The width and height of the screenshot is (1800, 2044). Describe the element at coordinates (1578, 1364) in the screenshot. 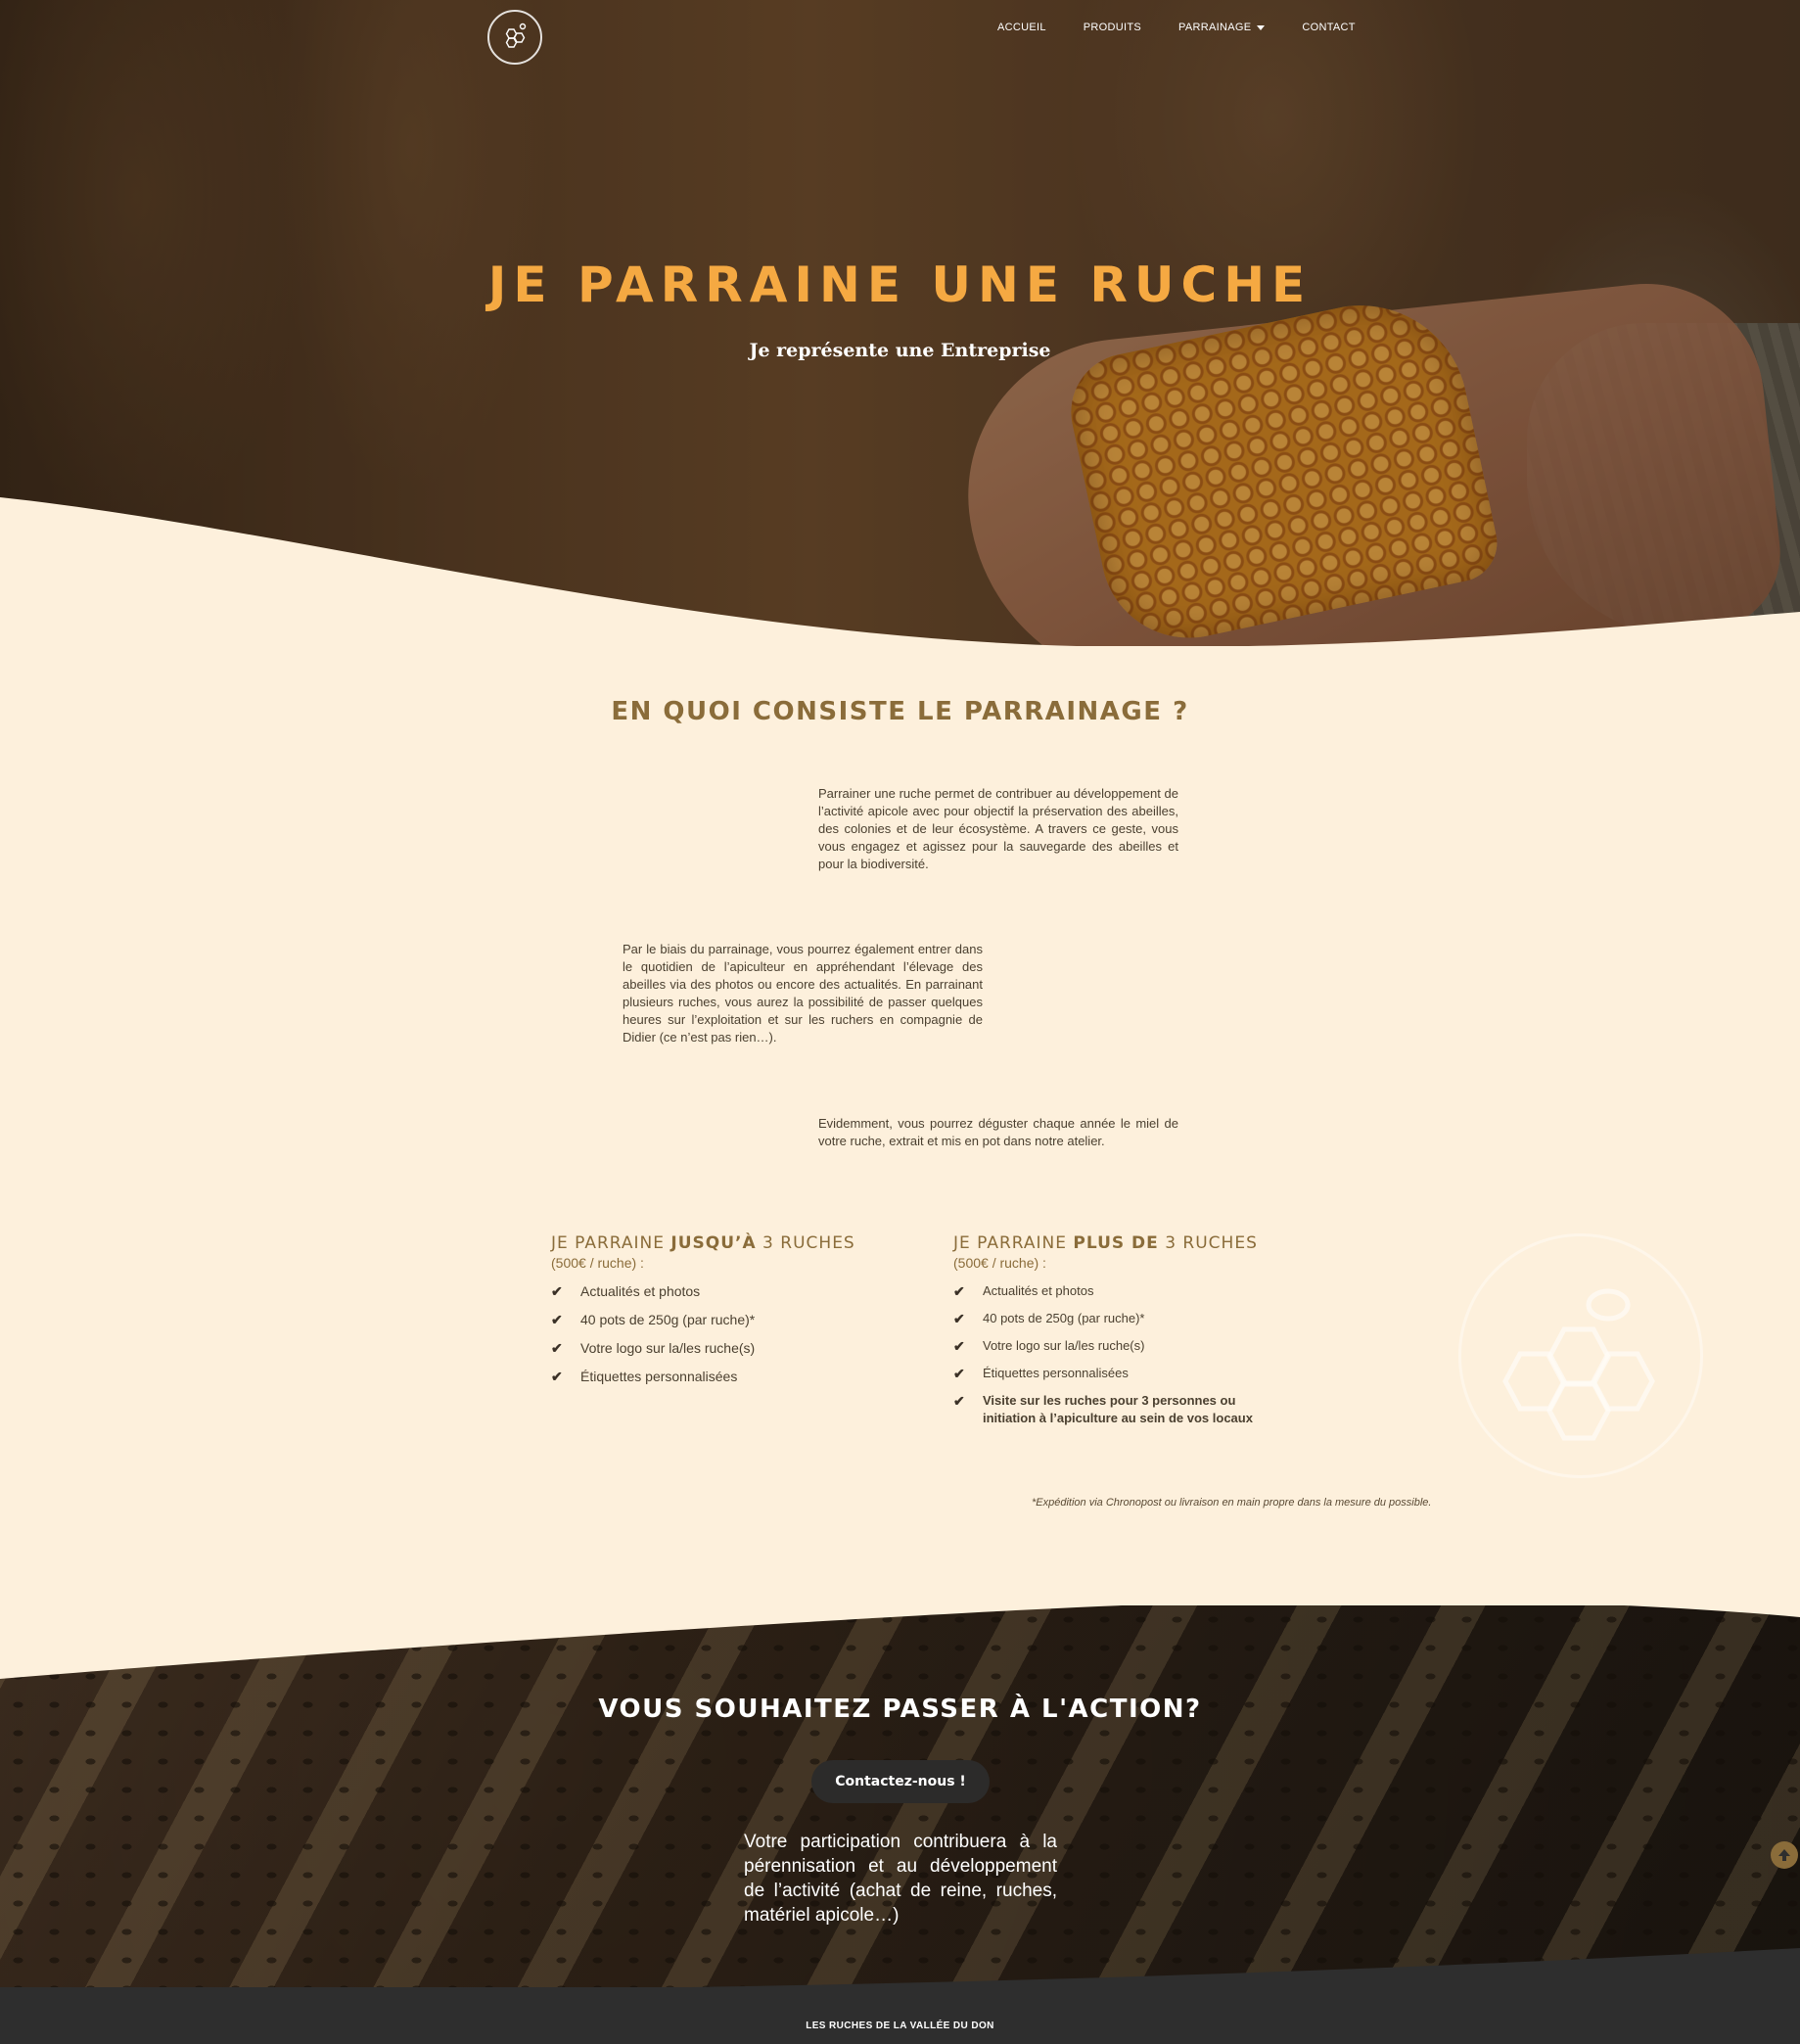

I see `hive-watermark-icon` at that location.